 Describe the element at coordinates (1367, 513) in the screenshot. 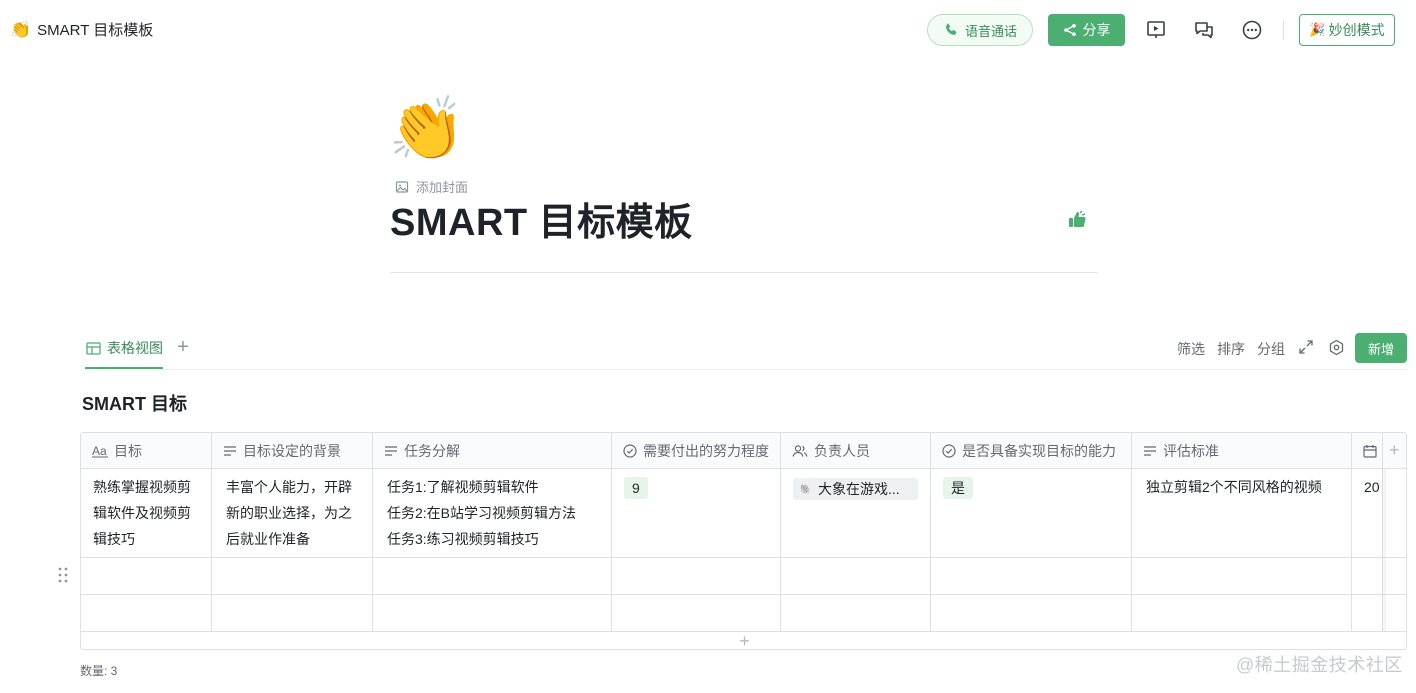

I see `cell-date: 20` at that location.